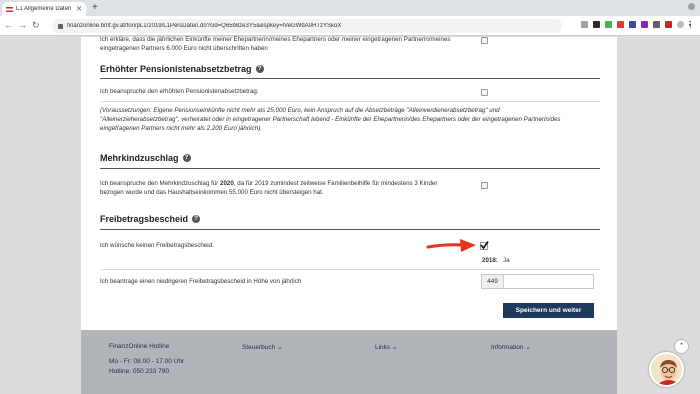 The image size is (700, 394). I want to click on window-controls, so click(691, 6).